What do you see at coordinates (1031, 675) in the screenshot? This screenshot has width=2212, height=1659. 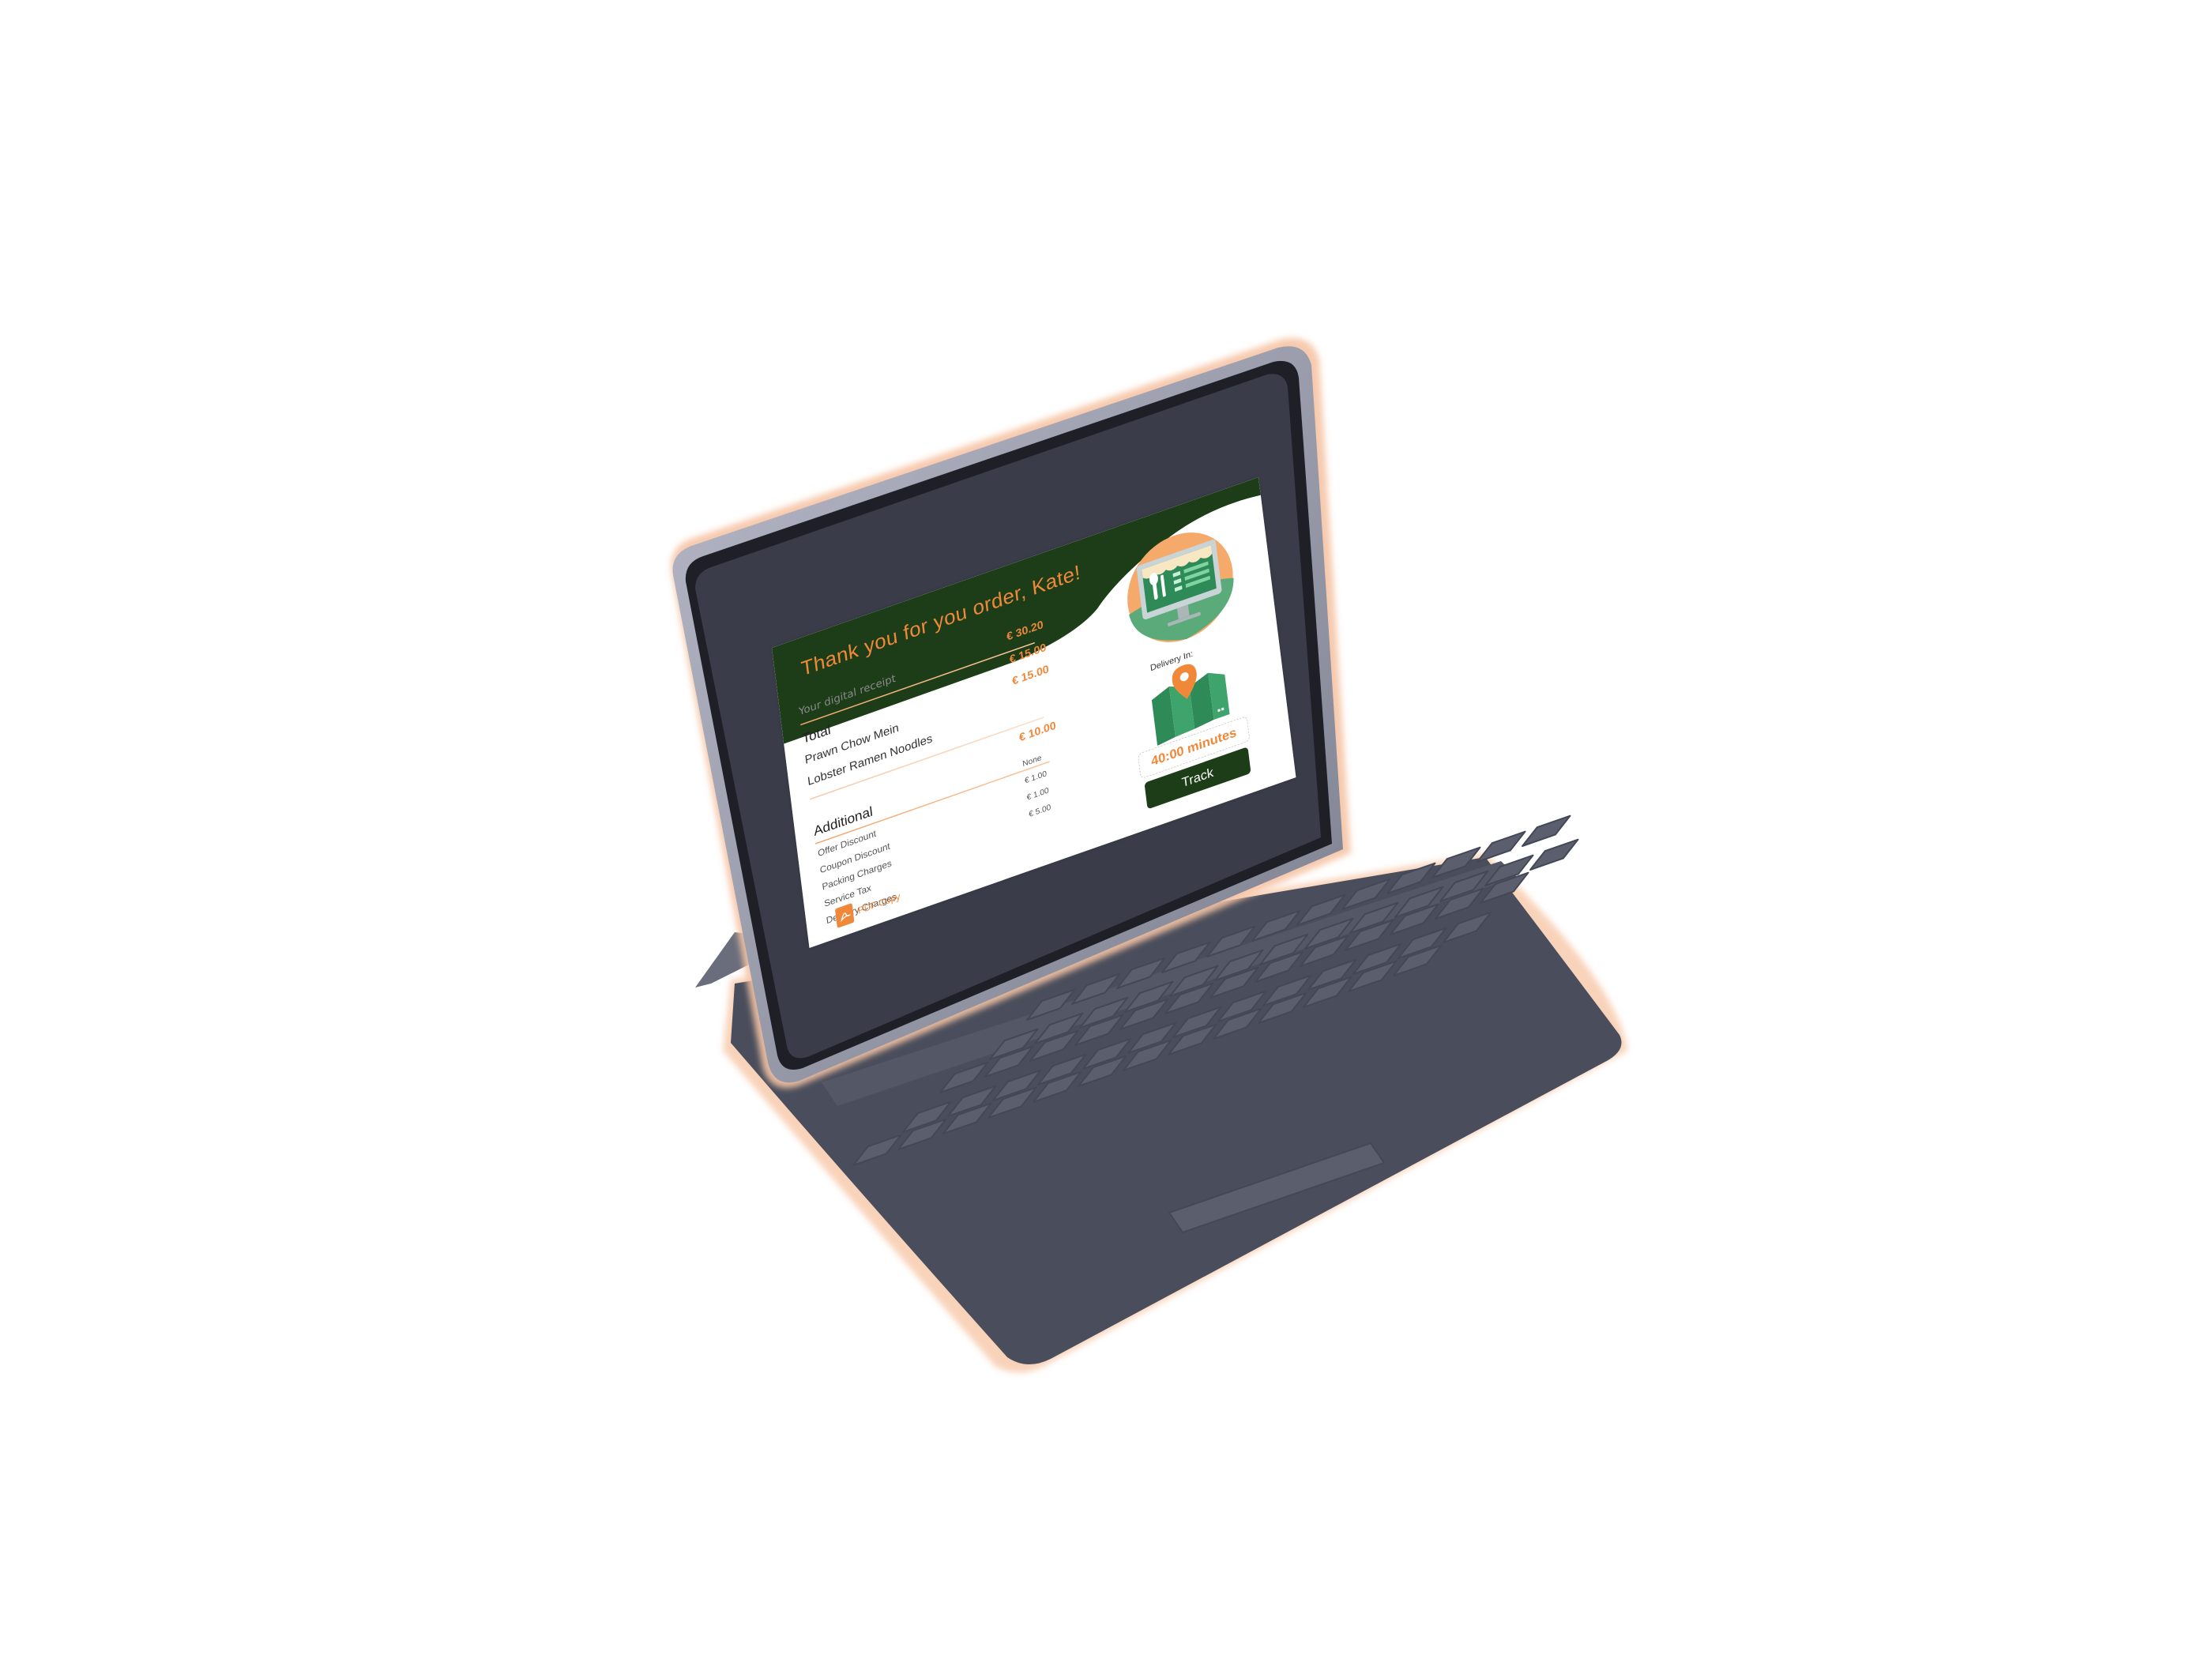 I see `item-price-2: € 15.00` at bounding box center [1031, 675].